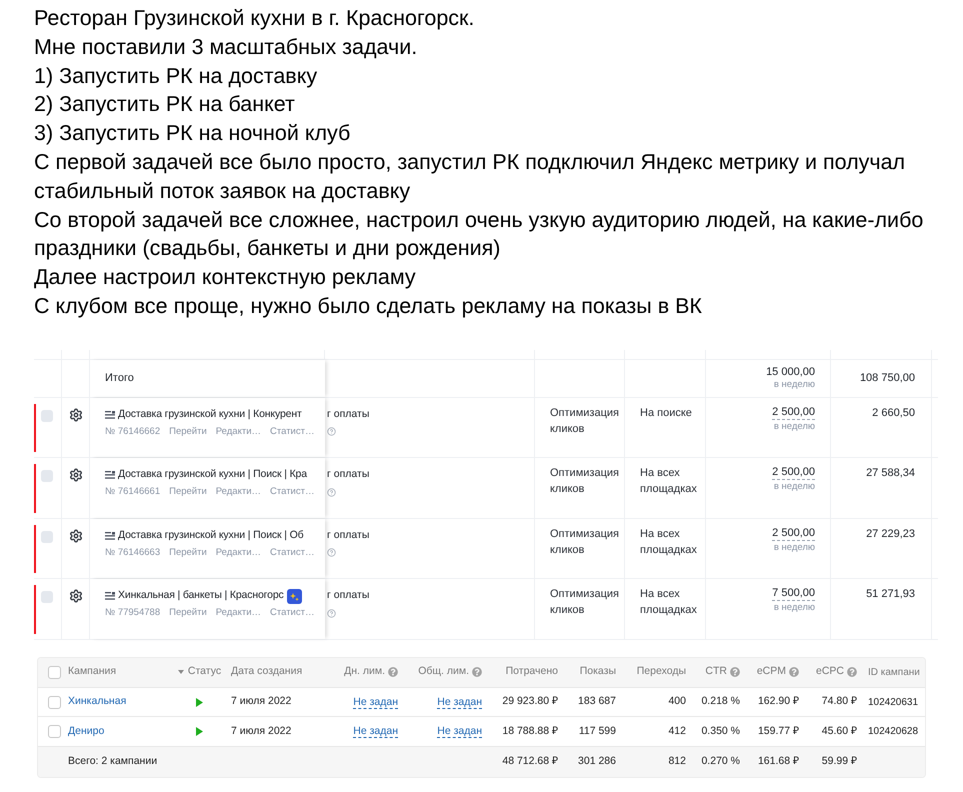  I want to click on column-header: Дн. лим., so click(364, 672).